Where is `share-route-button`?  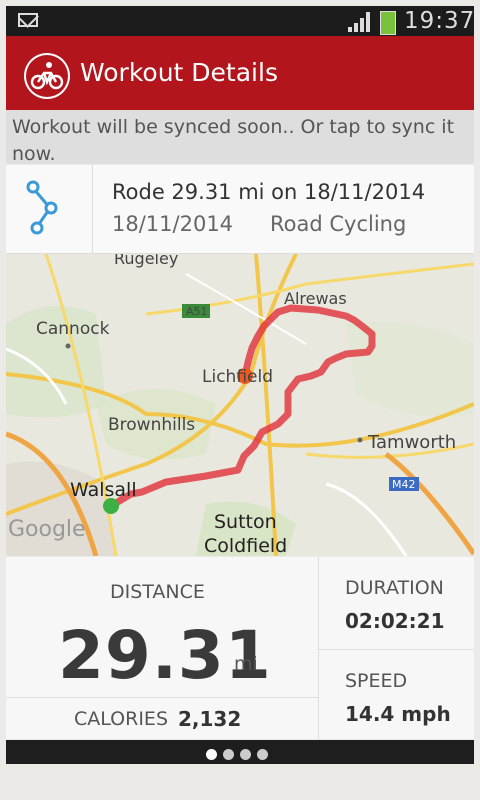 share-route-button is located at coordinates (49, 209).